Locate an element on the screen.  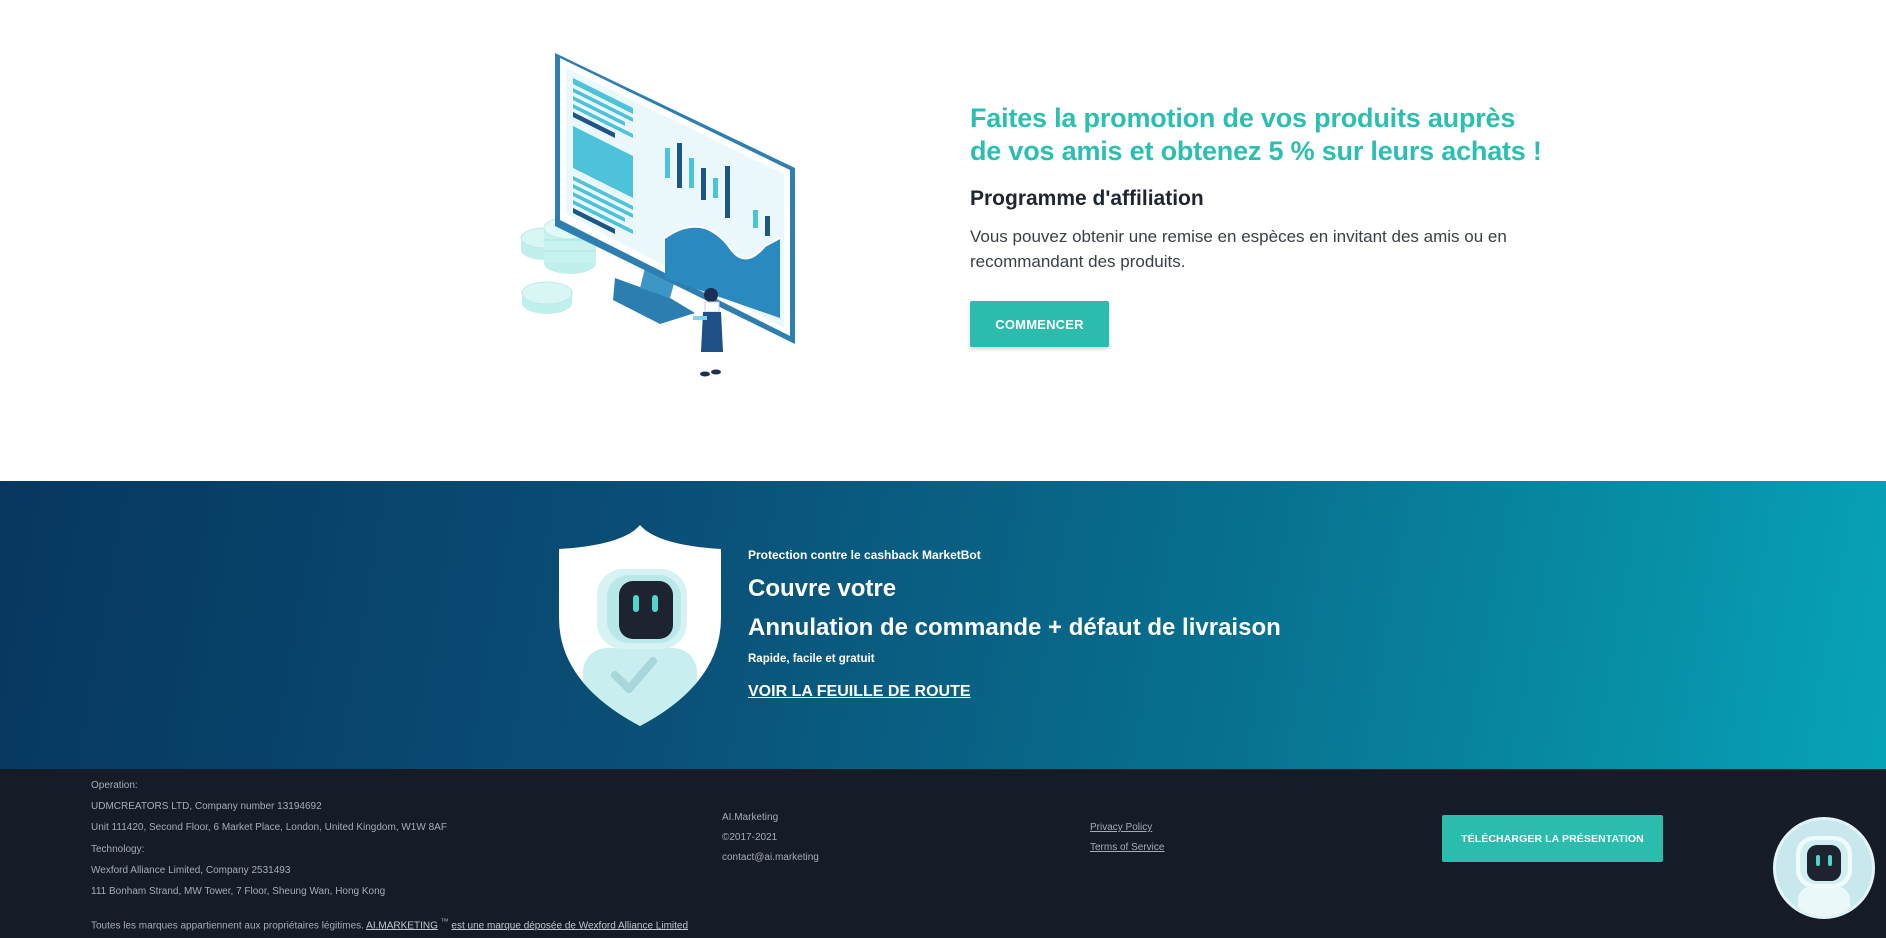
chatbot-widget is located at coordinates (1824, 868).